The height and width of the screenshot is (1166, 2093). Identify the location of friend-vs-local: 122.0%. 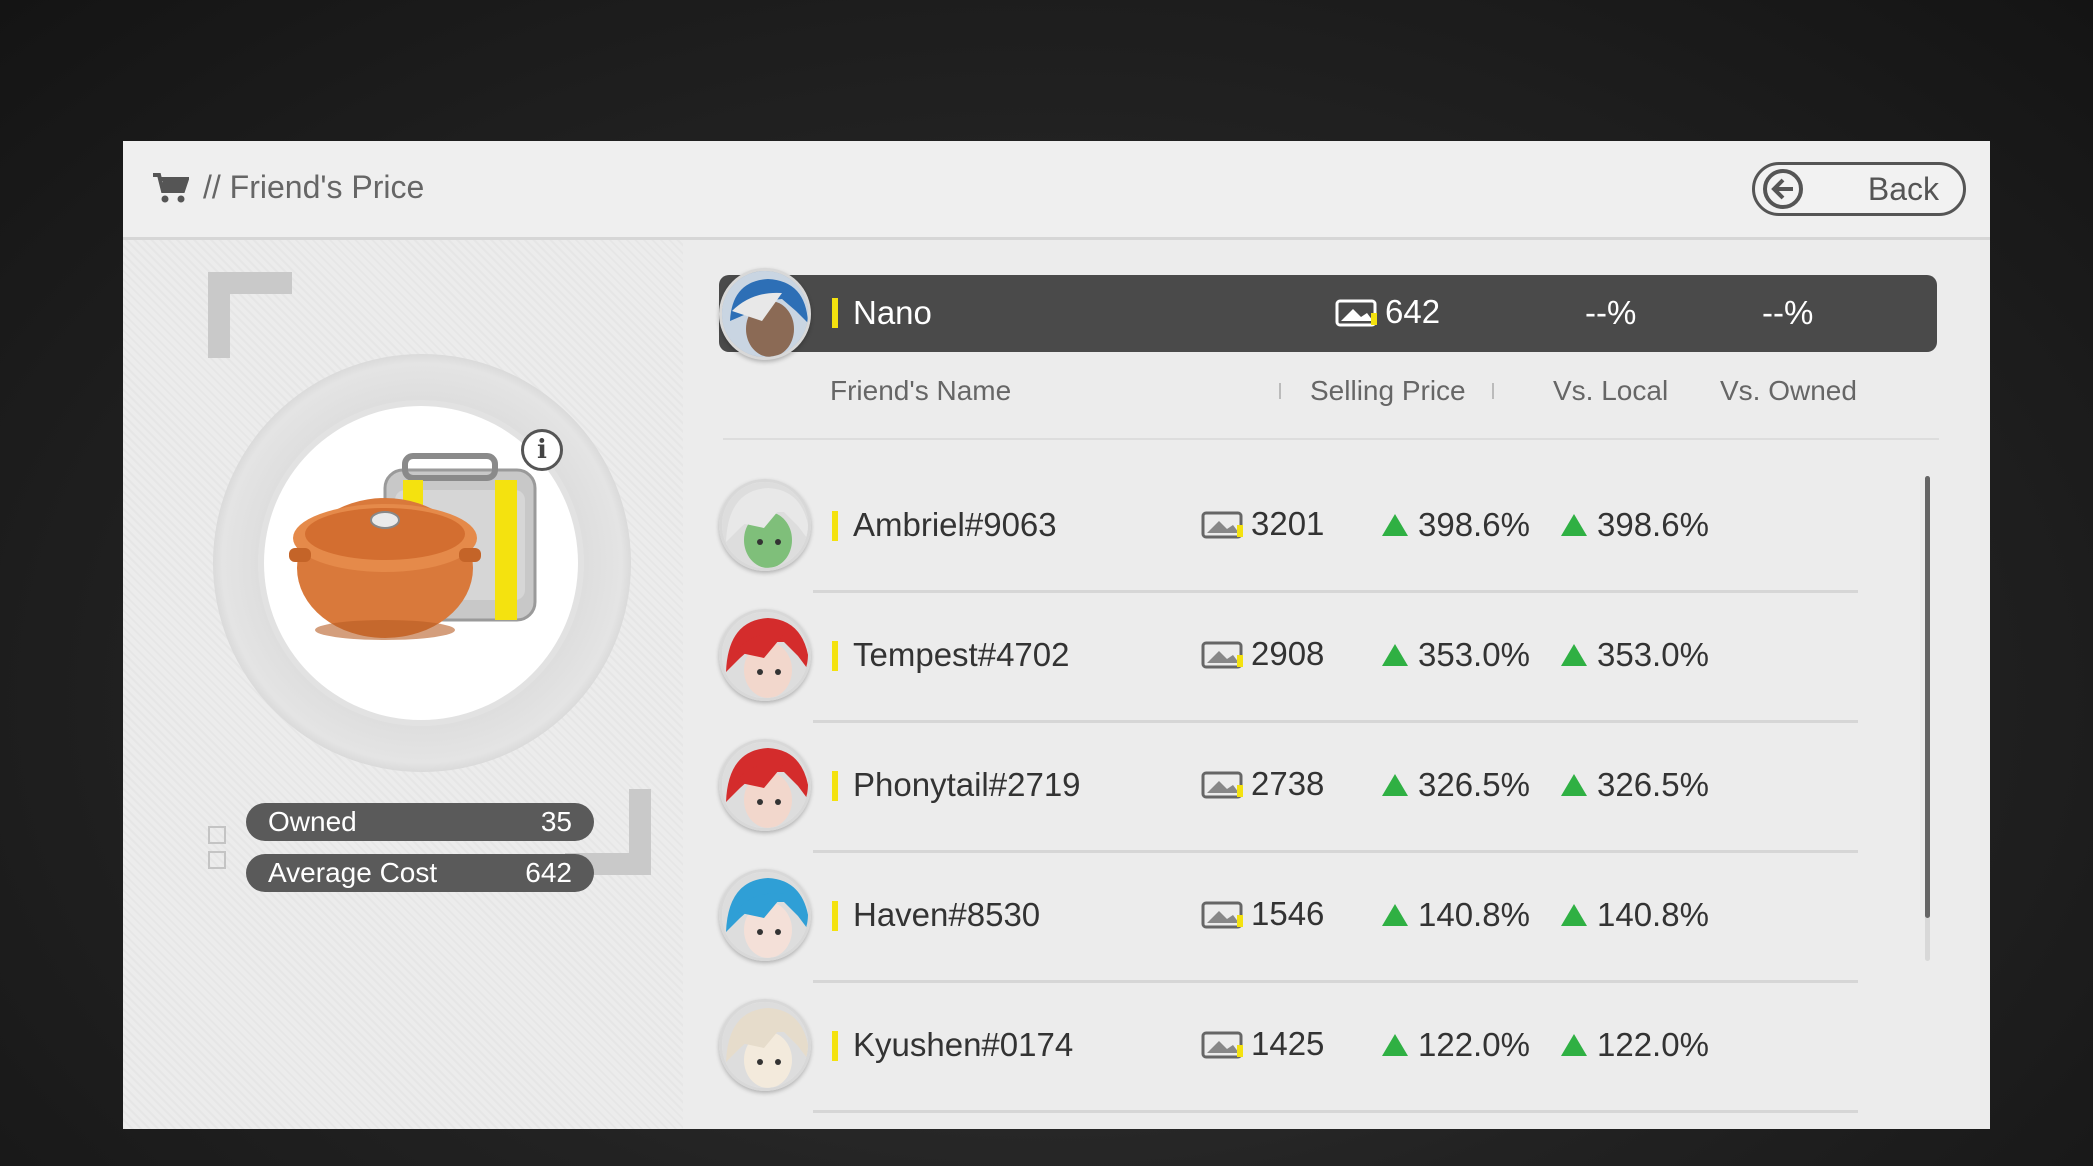
(1456, 1045).